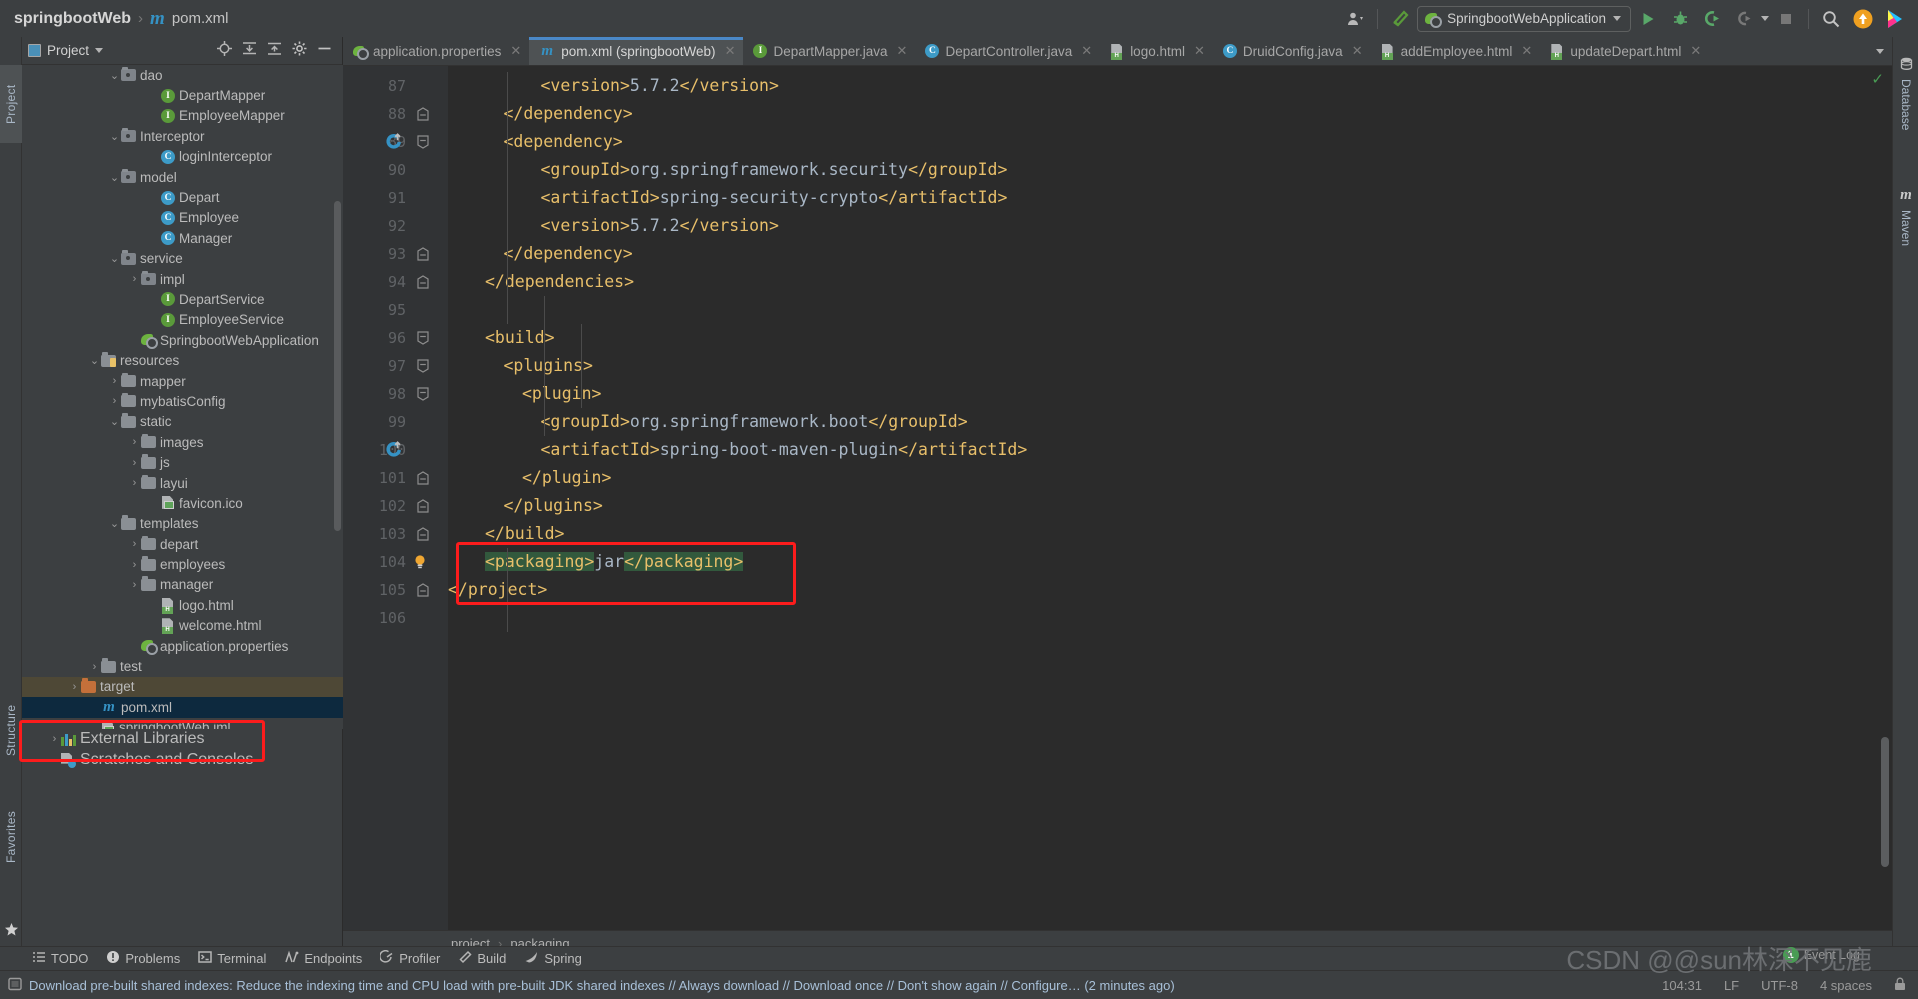  Describe the element at coordinates (1292, 51) in the screenshot. I see `editor-tab-druidconfig-java: C DruidConfig.java ✕` at that location.